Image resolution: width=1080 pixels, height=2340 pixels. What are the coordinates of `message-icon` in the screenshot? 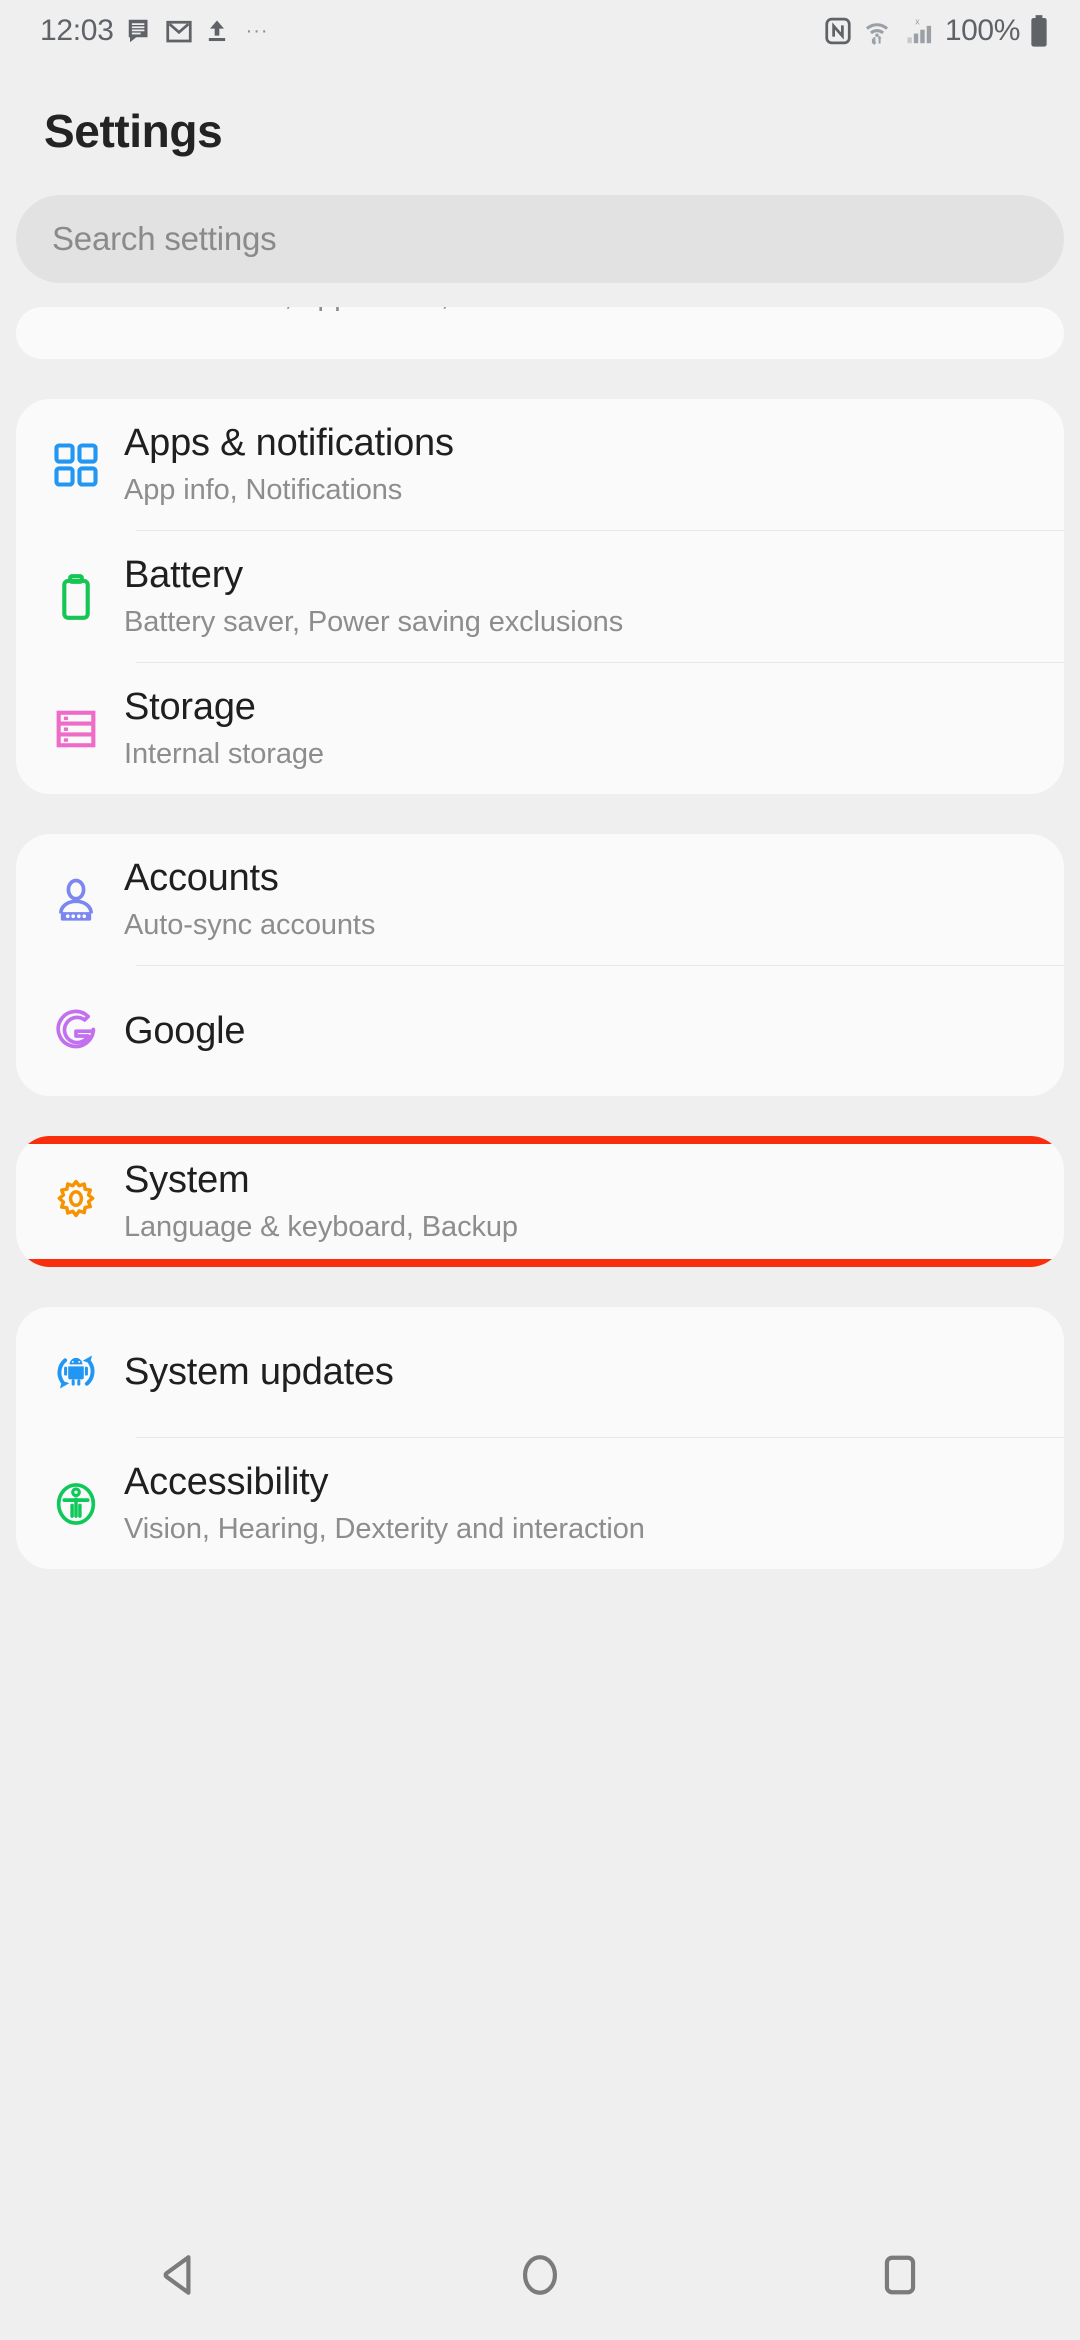 It's located at (140, 31).